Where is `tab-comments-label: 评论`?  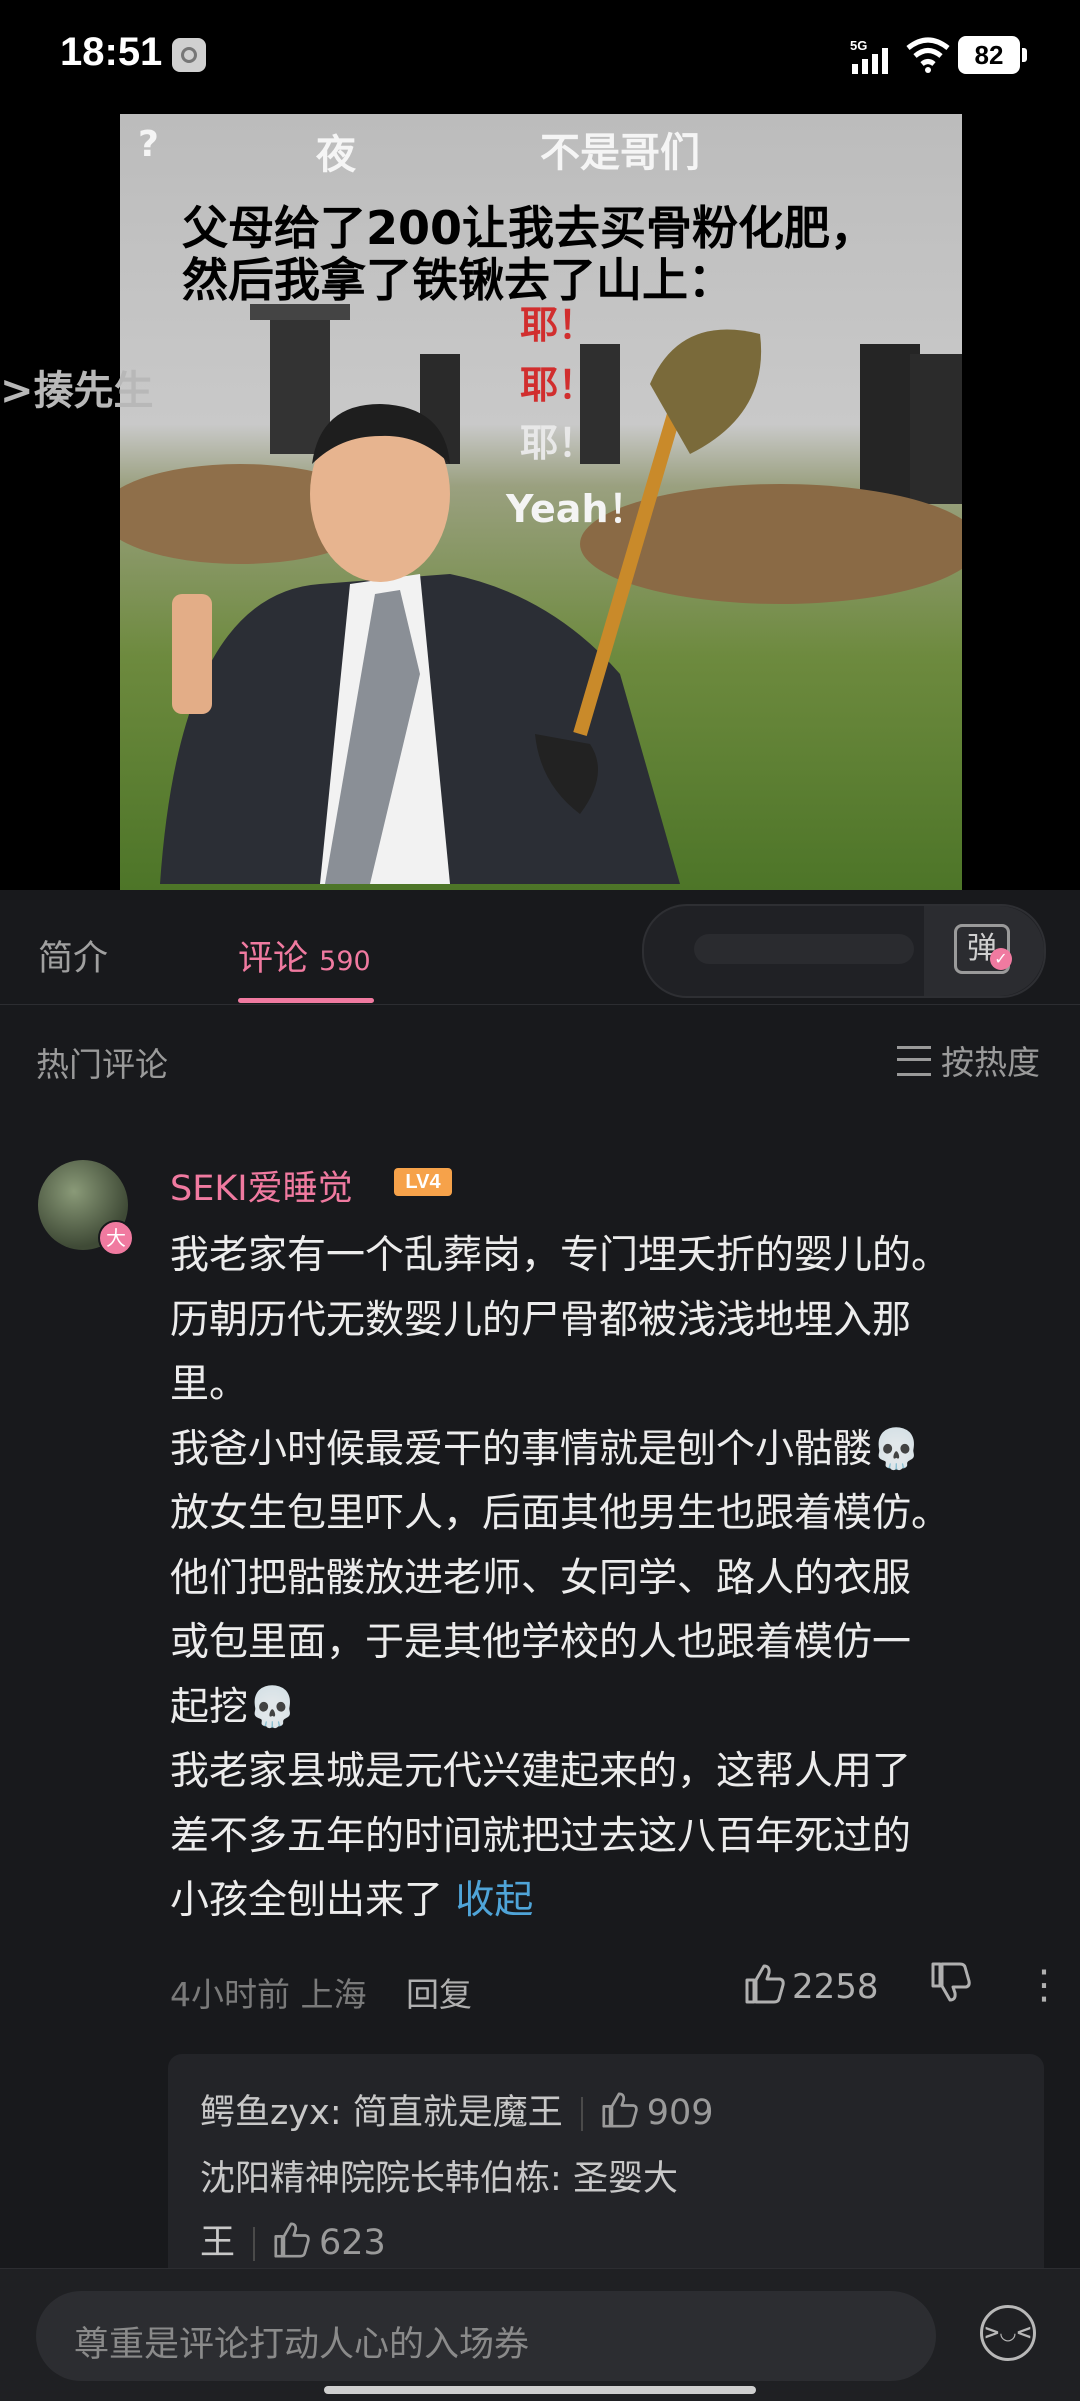 tab-comments-label: 评论 is located at coordinates (273, 959).